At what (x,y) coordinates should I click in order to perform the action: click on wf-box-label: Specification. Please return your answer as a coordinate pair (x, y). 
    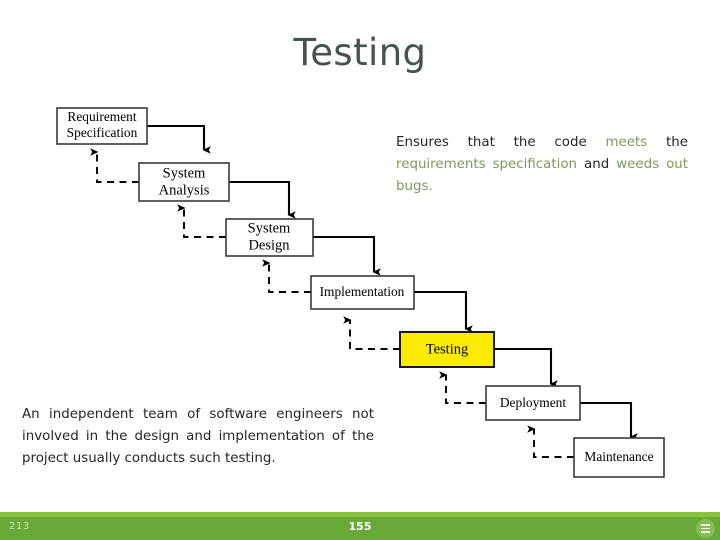
    Looking at the image, I should click on (102, 132).